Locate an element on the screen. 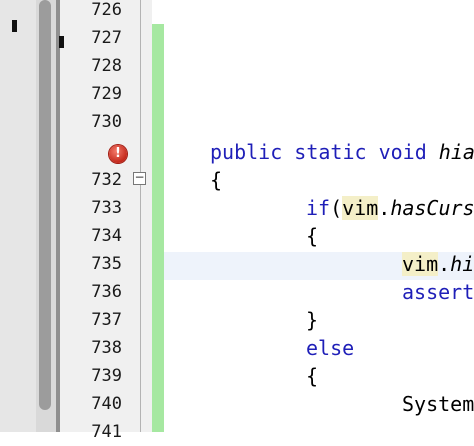 The width and height of the screenshot is (474, 446). scrollbar-thumb is located at coordinates (45, 205).